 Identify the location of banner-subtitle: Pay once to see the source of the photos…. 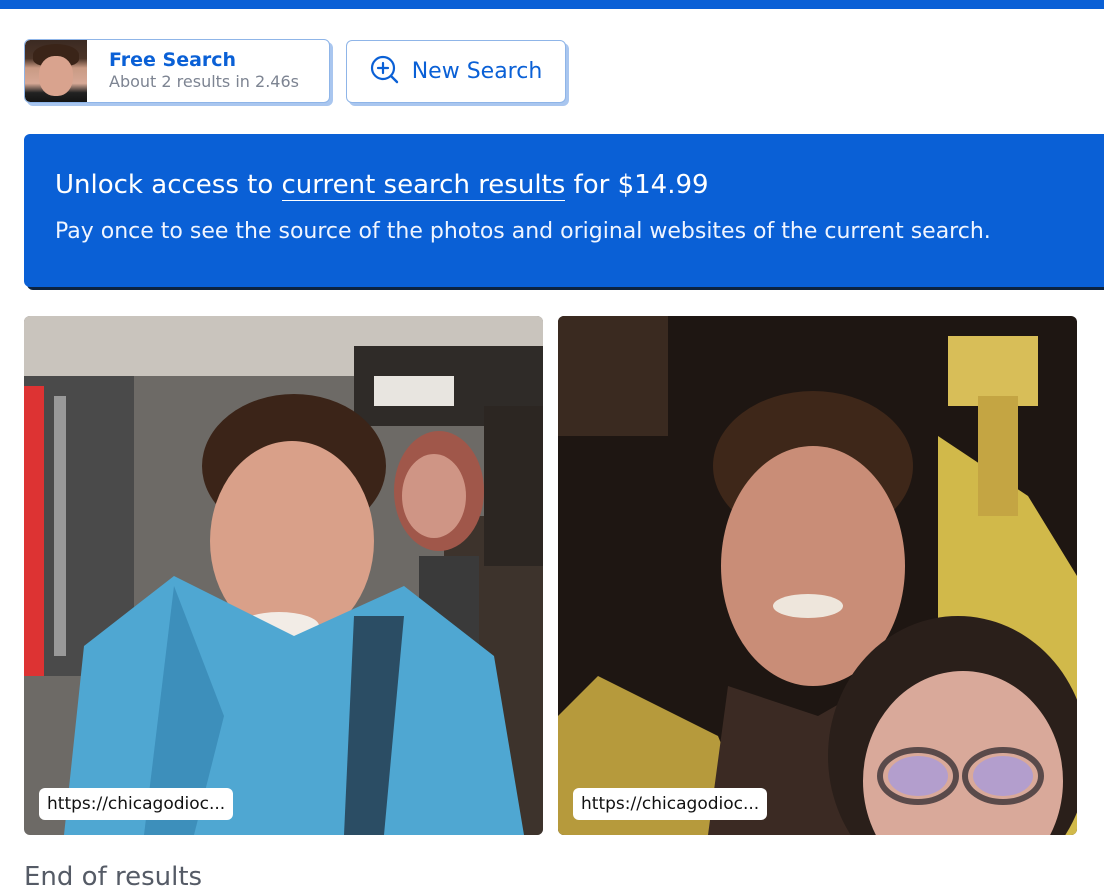
(523, 231).